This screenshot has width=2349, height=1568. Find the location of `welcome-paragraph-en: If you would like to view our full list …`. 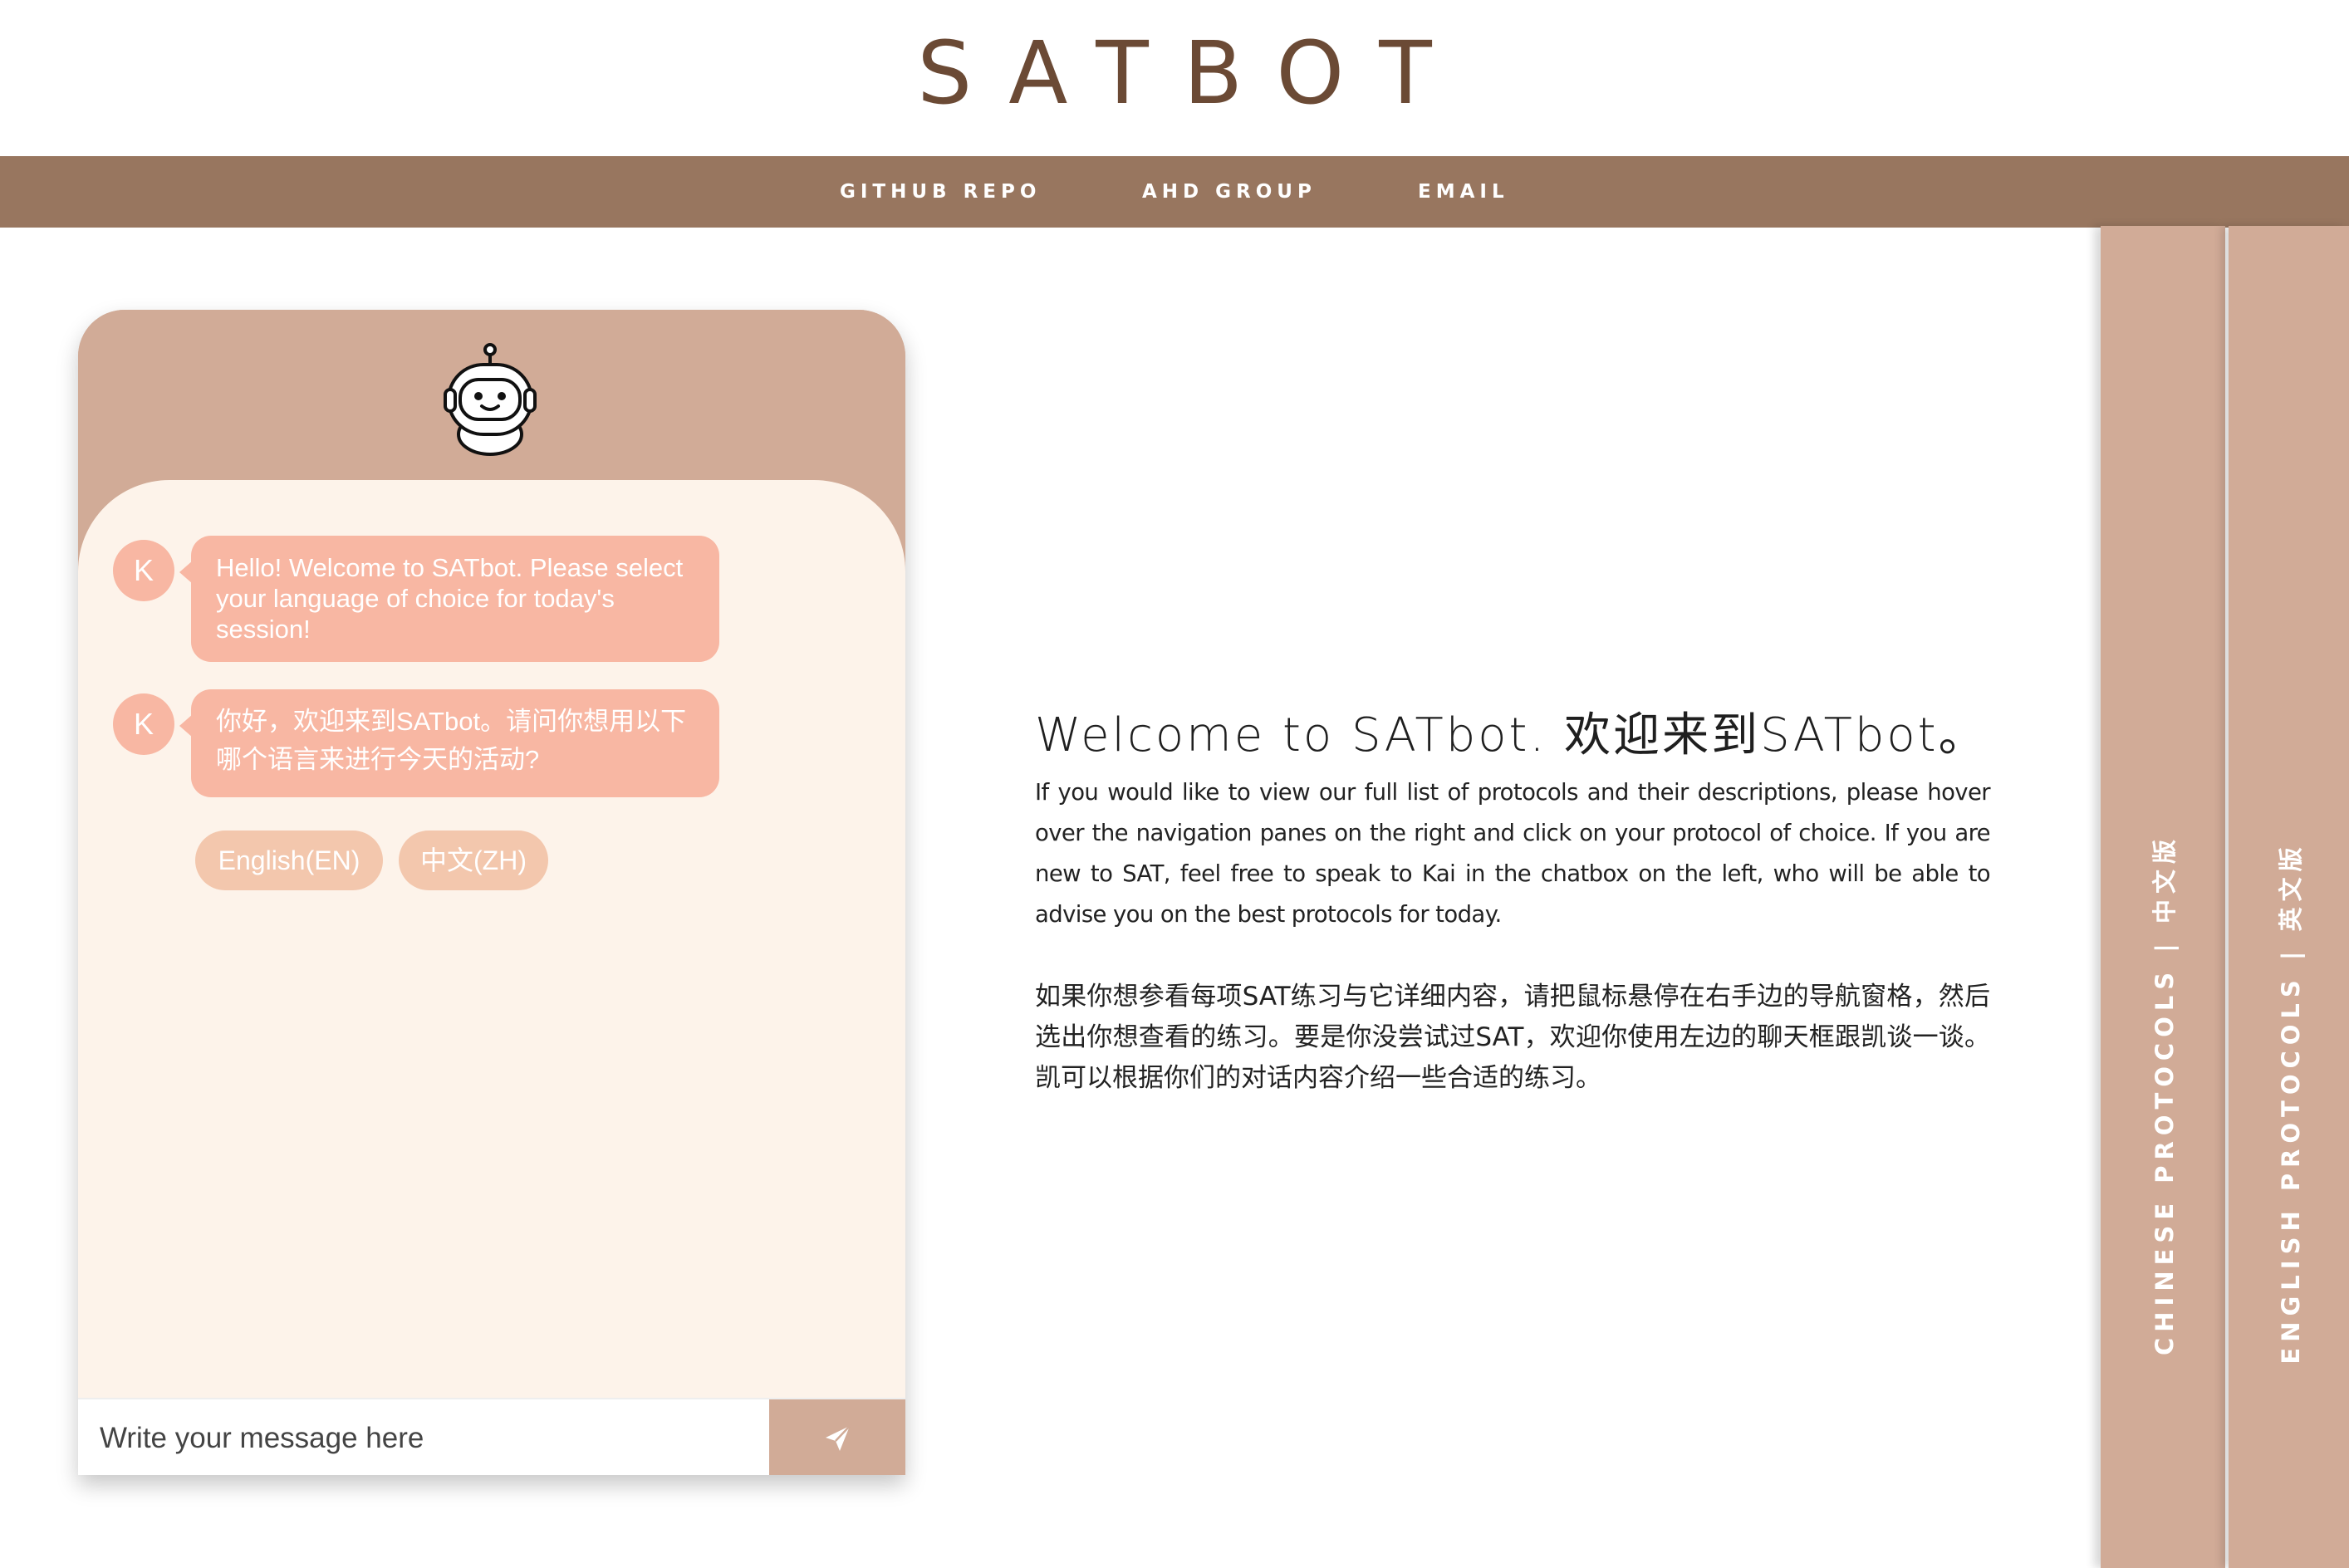

welcome-paragraph-en: If you would like to view our full list … is located at coordinates (1513, 853).